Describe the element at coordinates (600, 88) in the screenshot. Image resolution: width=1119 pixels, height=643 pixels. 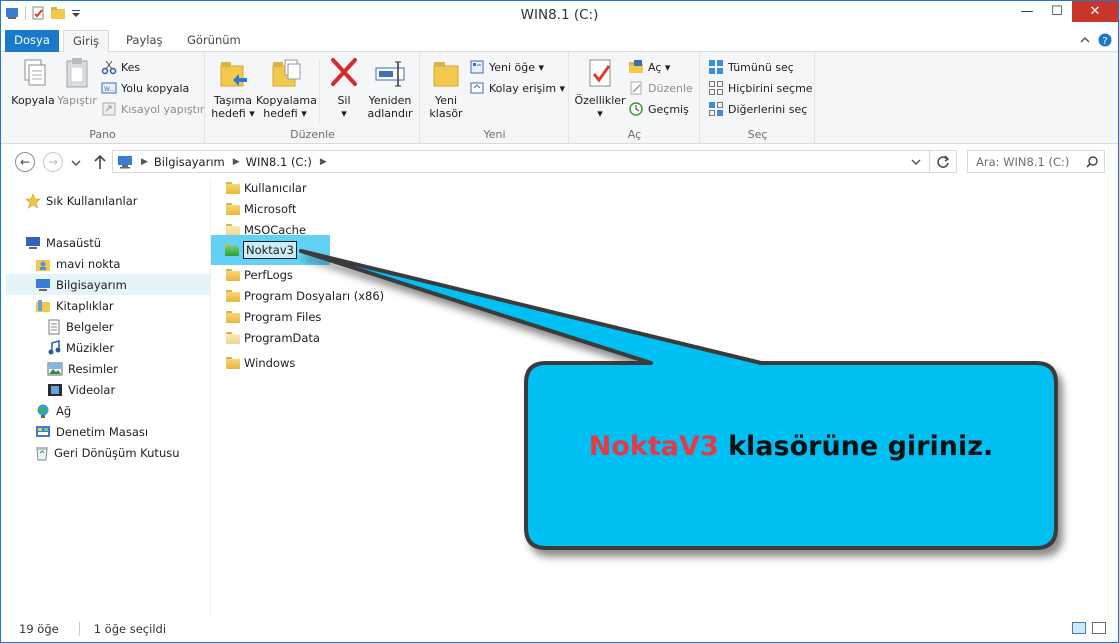
I see `properties-button: Özellikler ▾` at that location.